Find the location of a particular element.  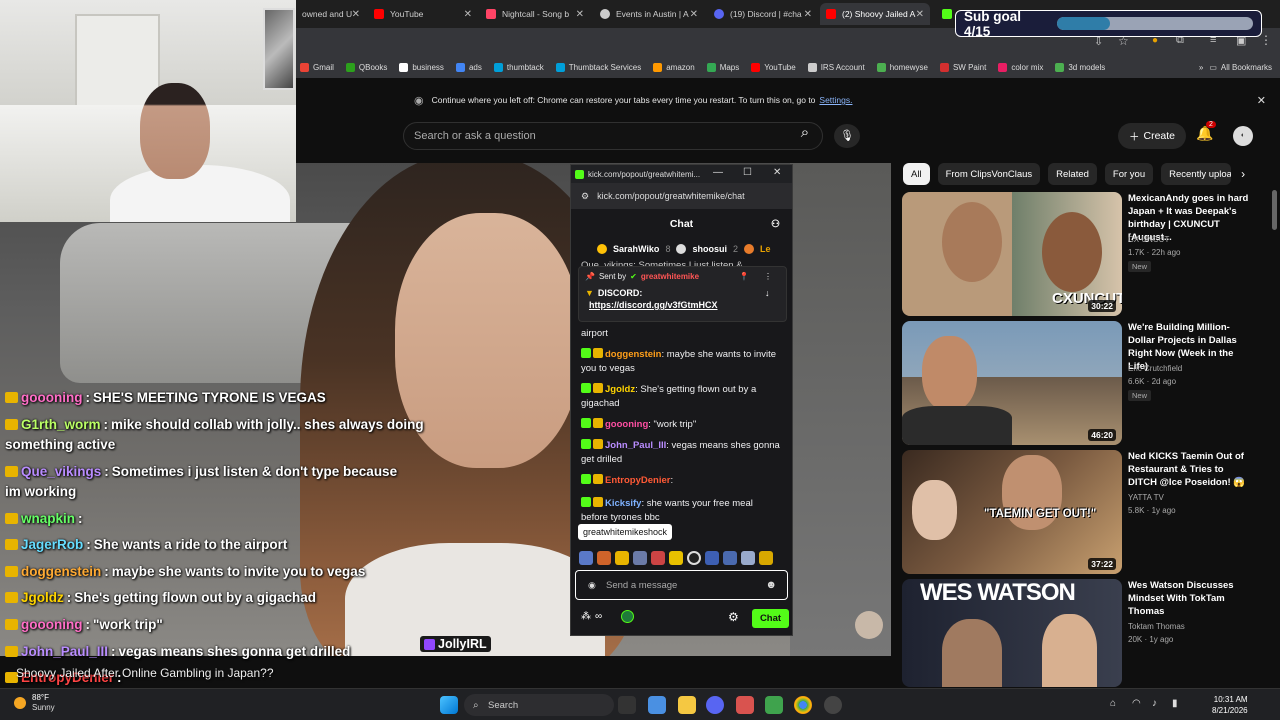

wifi-icon: ◠ is located at coordinates (1136, 703).